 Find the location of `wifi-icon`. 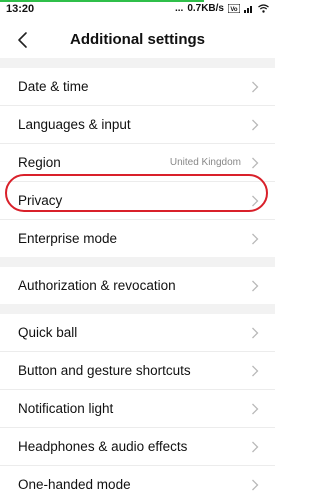

wifi-icon is located at coordinates (263, 8).